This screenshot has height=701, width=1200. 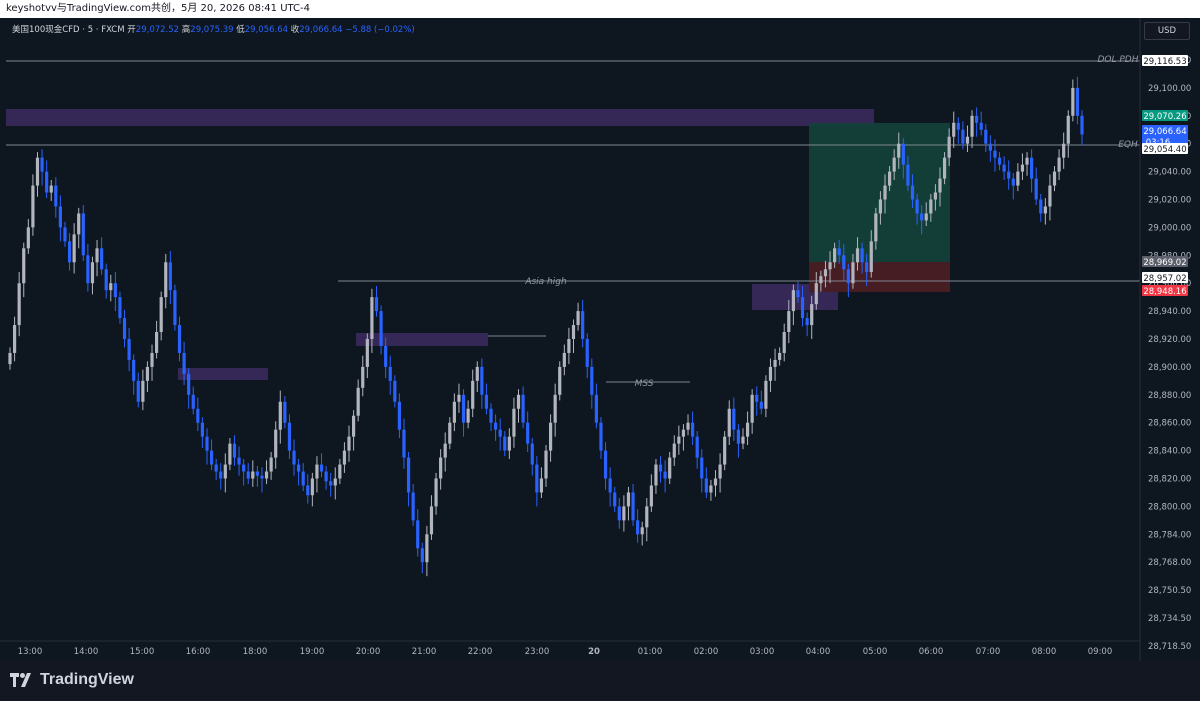 I want to click on chart-annotation: MSS, so click(x=644, y=384).